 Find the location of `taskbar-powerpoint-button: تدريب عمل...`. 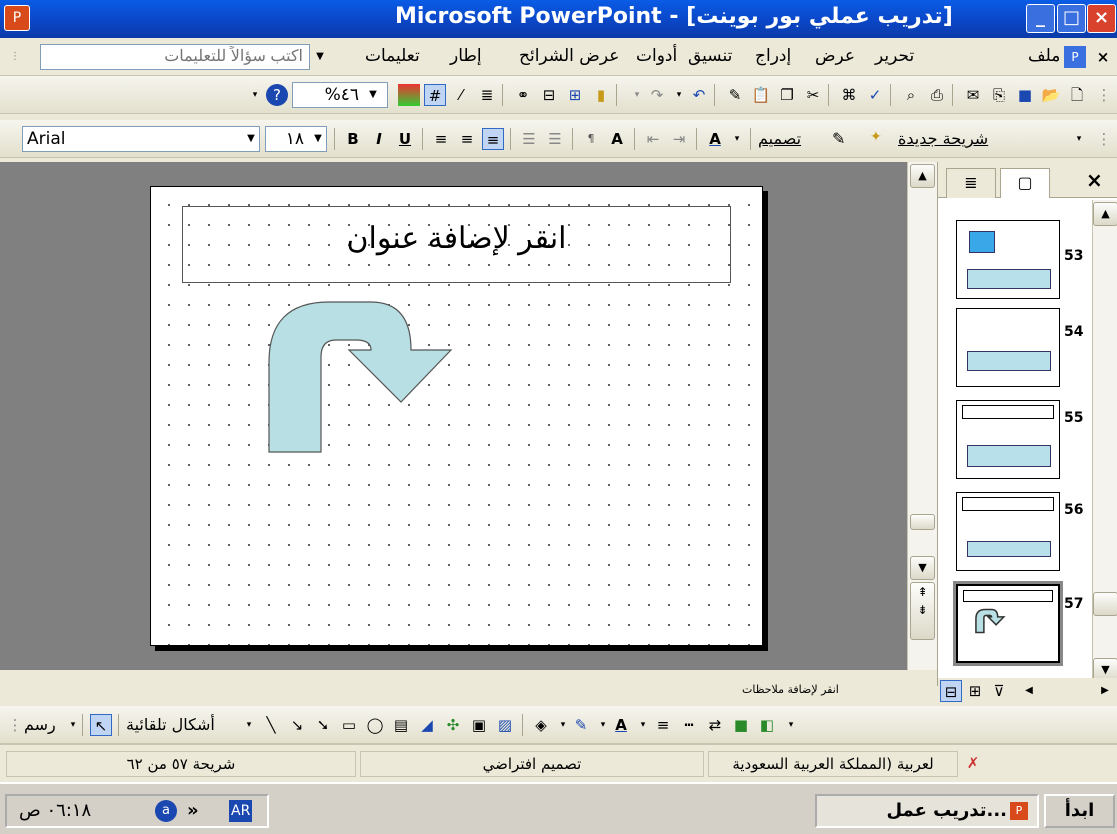

taskbar-powerpoint-button: تدريب عمل... is located at coordinates (927, 811).